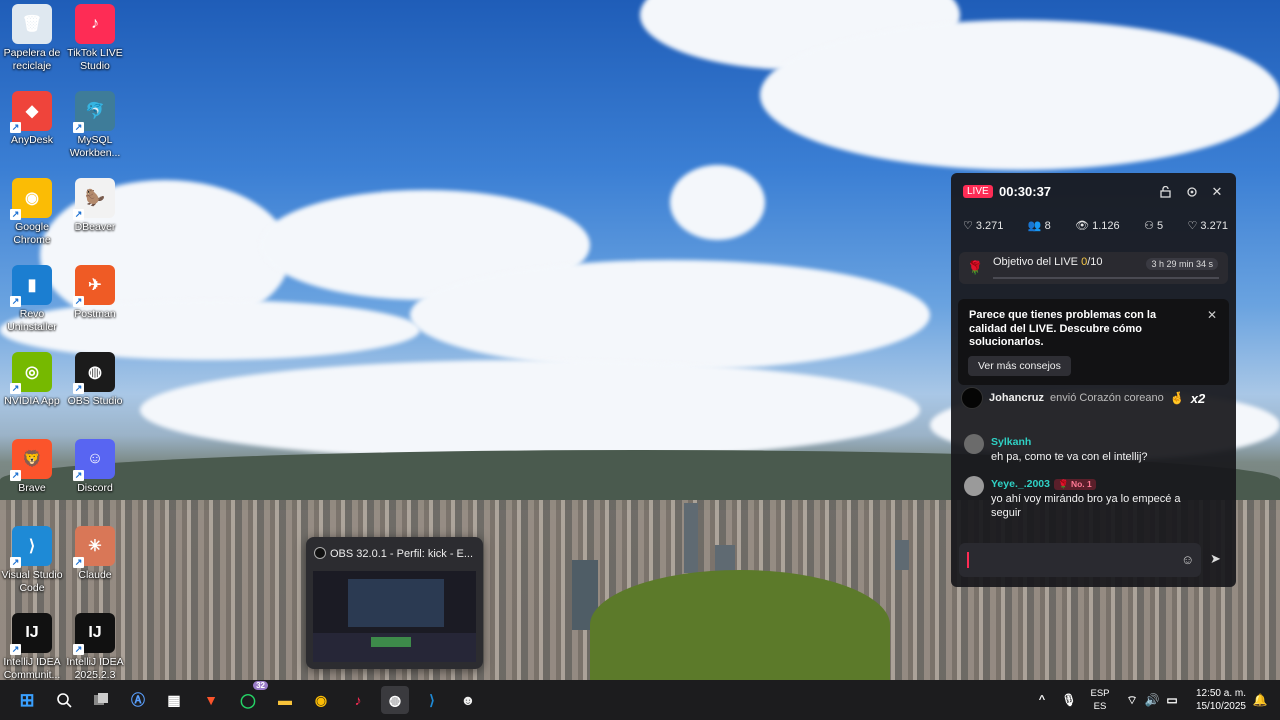  What do you see at coordinates (174, 700) in the screenshot?
I see `store-icon: ▦` at bounding box center [174, 700].